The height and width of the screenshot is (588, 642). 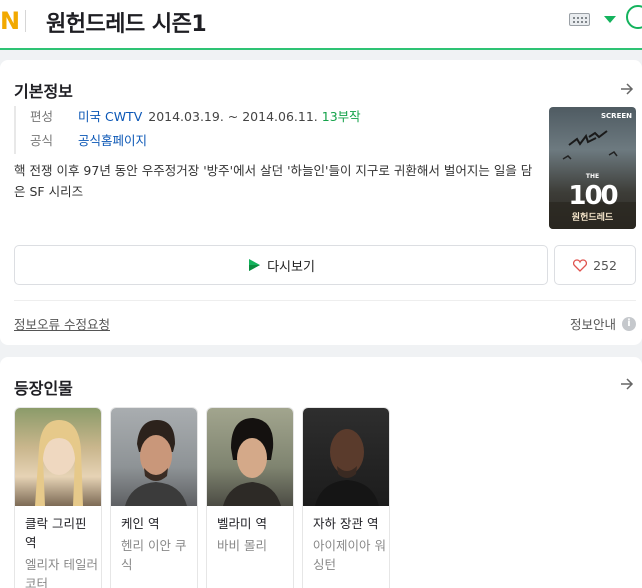 I want to click on row-label: 공식, so click(x=42, y=140).